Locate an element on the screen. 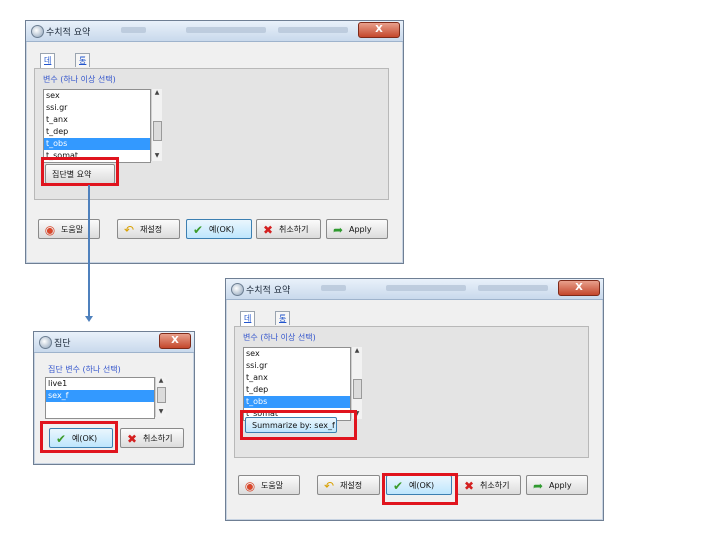 This screenshot has width=720, height=540. window-title: 집단 is located at coordinates (62, 344).